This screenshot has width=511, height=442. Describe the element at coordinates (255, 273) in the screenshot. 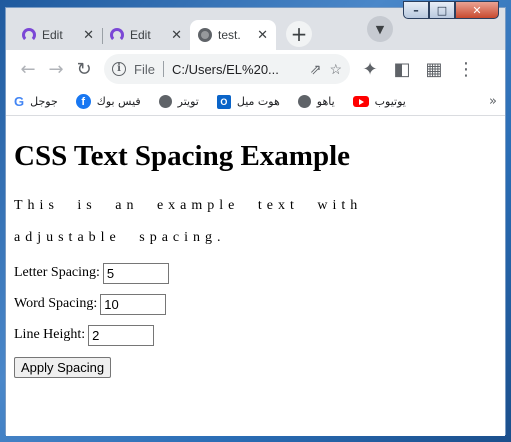

I see `letter-spacing-row: Letter Spacing:` at that location.